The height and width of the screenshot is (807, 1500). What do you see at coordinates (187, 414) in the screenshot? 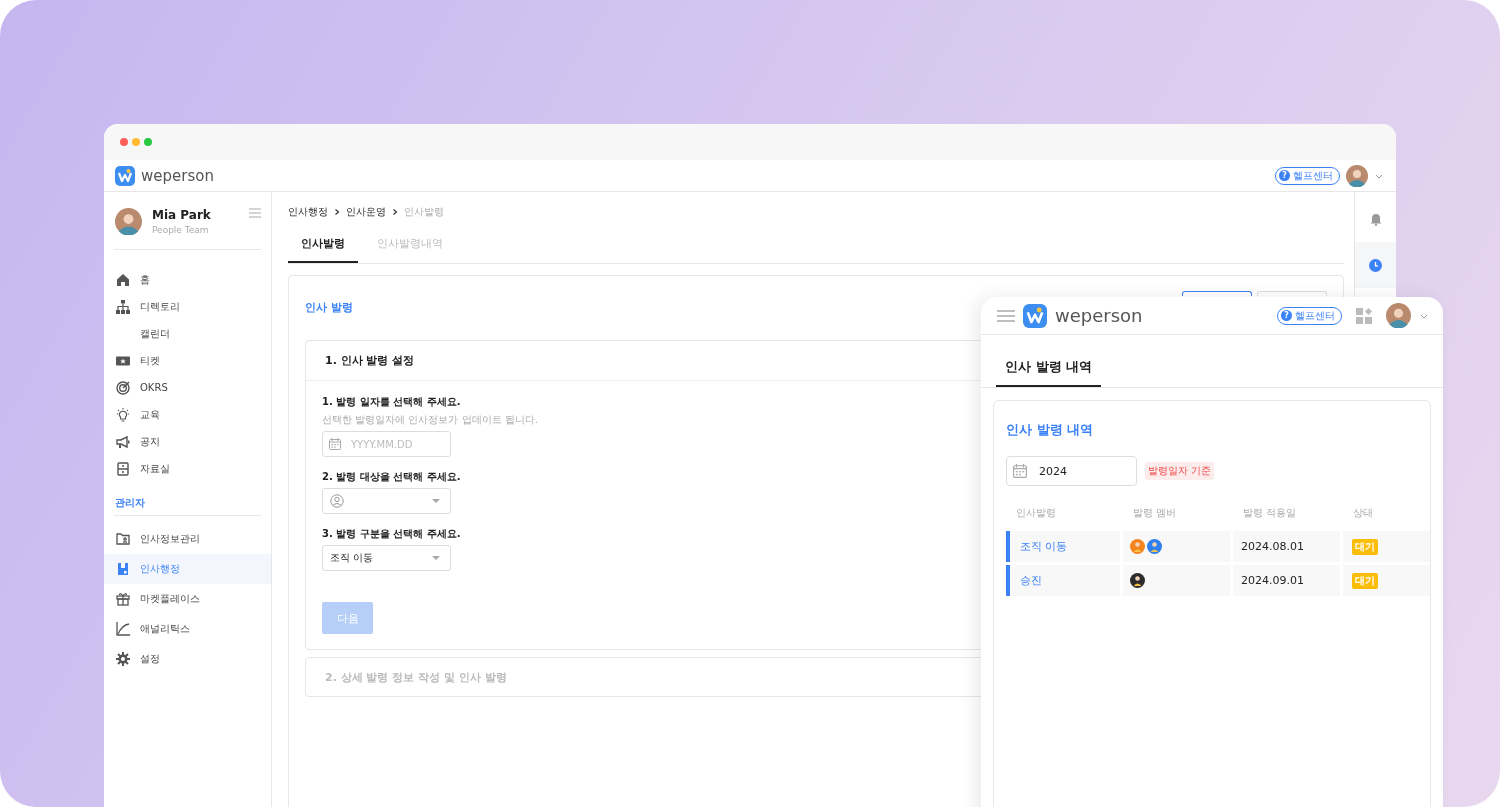
I see `nav-item: 교육` at bounding box center [187, 414].